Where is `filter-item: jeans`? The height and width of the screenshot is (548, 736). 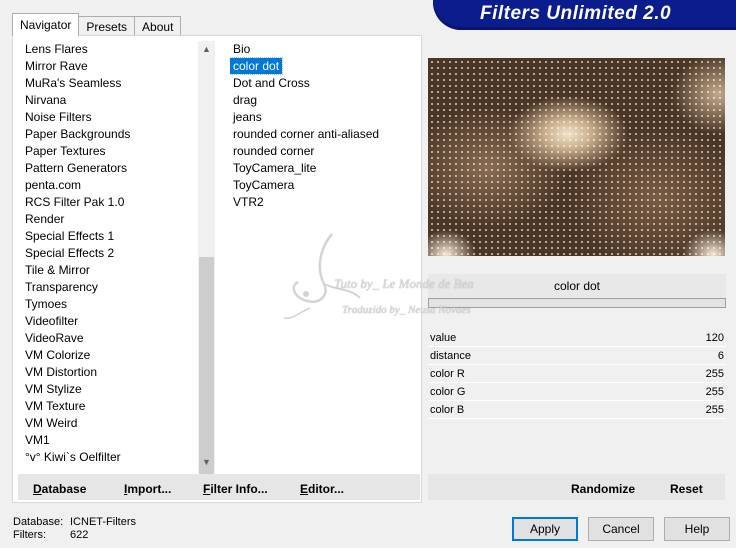 filter-item: jeans is located at coordinates (325, 117).